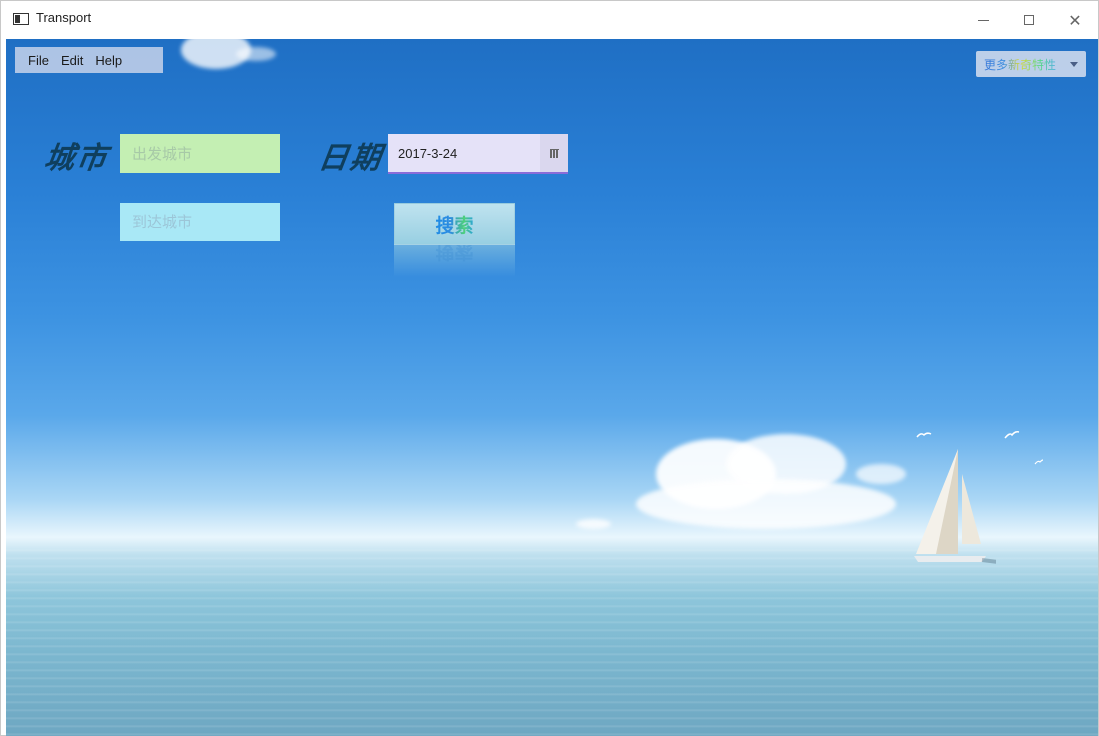  What do you see at coordinates (1016, 64) in the screenshot?
I see `more-features-label: 更多新奇特性` at bounding box center [1016, 64].